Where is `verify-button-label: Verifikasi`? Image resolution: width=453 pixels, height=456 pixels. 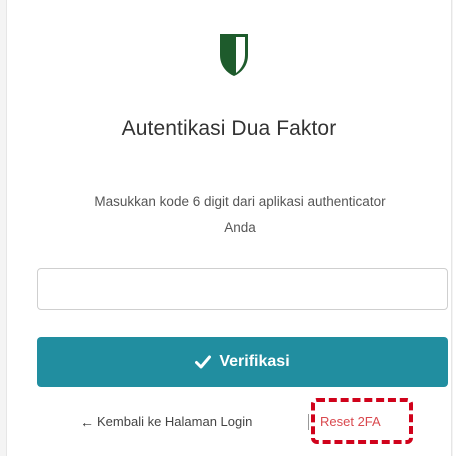 verify-button-label: Verifikasi is located at coordinates (254, 361).